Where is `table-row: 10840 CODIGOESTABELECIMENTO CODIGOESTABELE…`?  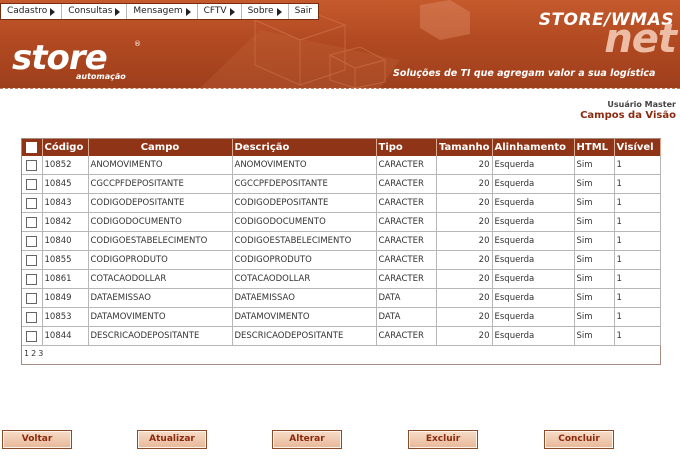 table-row: 10840 CODIGOESTABELECIMENTO CODIGOESTABELE… is located at coordinates (341, 241).